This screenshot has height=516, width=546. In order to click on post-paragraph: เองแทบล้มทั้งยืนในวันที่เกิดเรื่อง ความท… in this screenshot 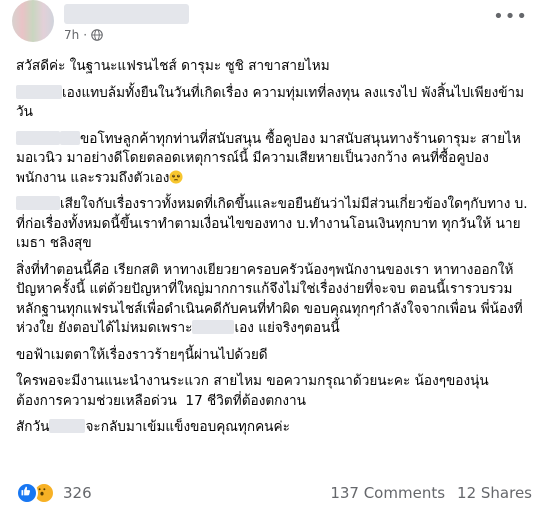, I will do `click(270, 102)`.